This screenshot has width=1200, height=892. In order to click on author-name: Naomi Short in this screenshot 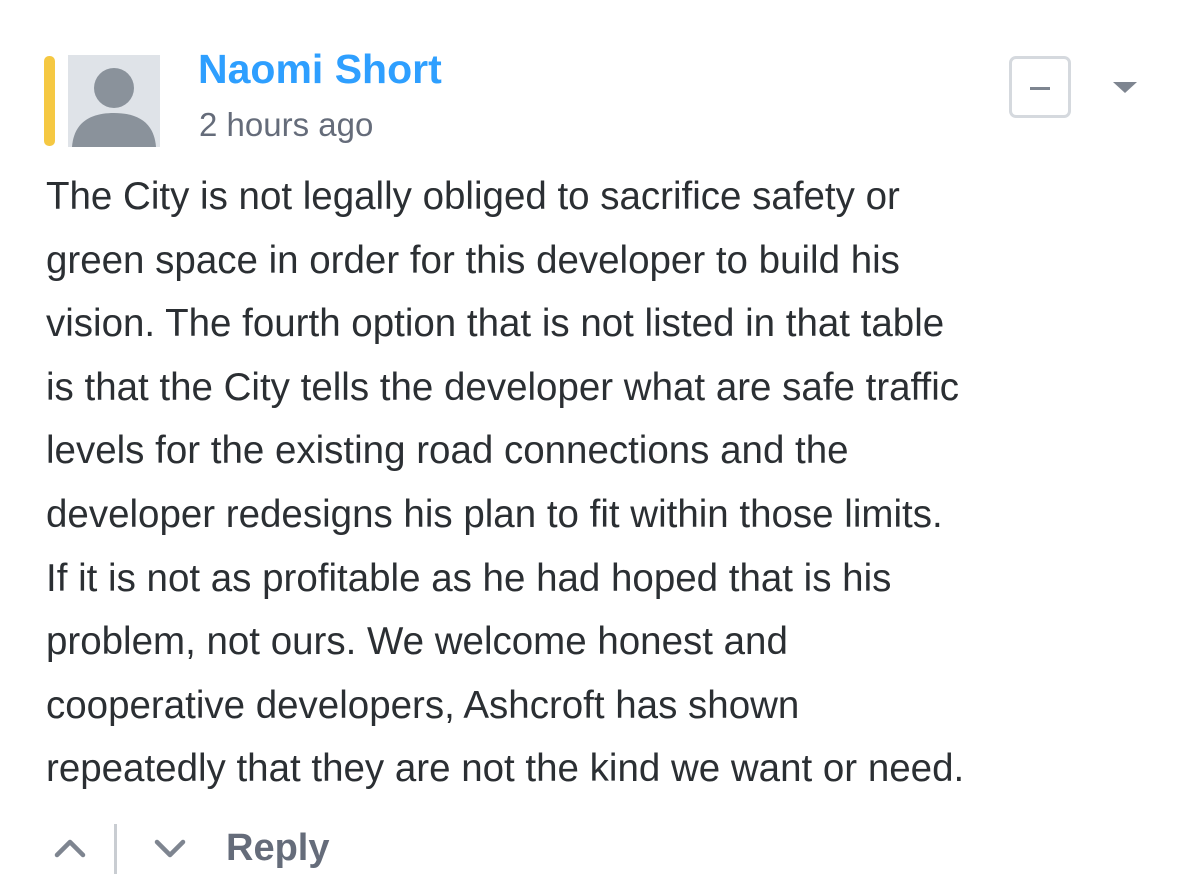, I will do `click(320, 69)`.